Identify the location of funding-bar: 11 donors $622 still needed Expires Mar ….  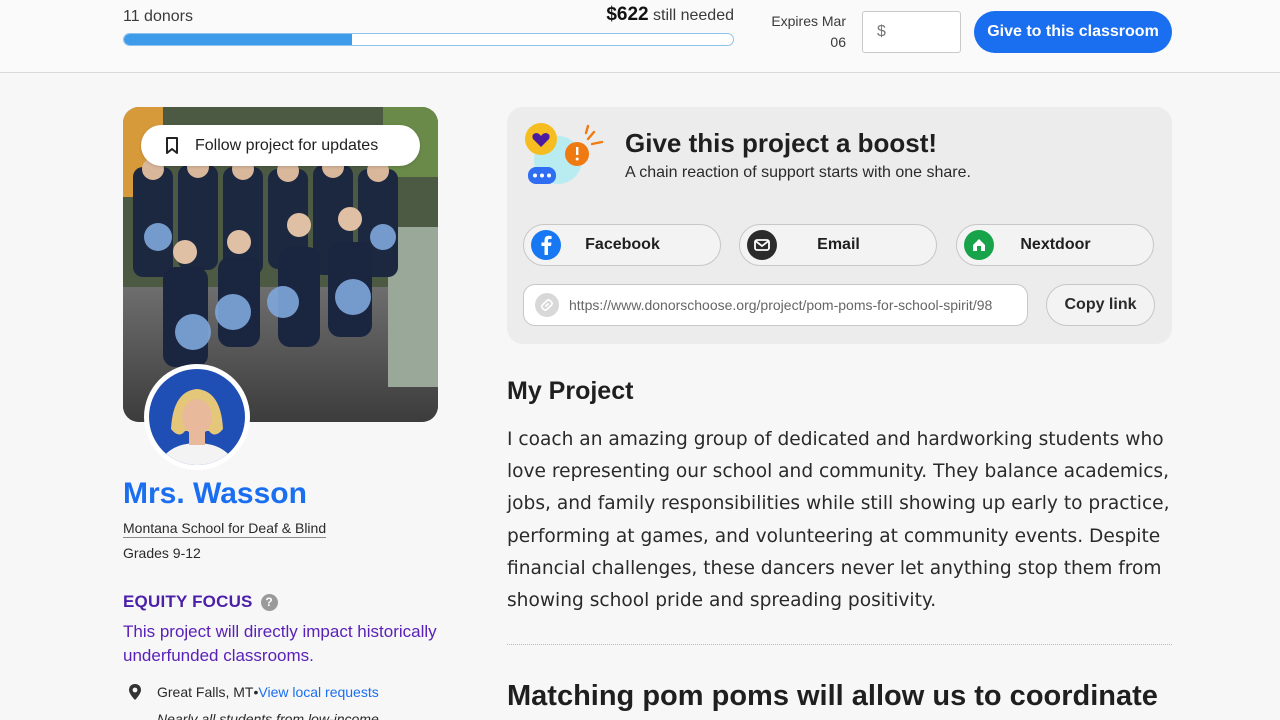
(640, 36).